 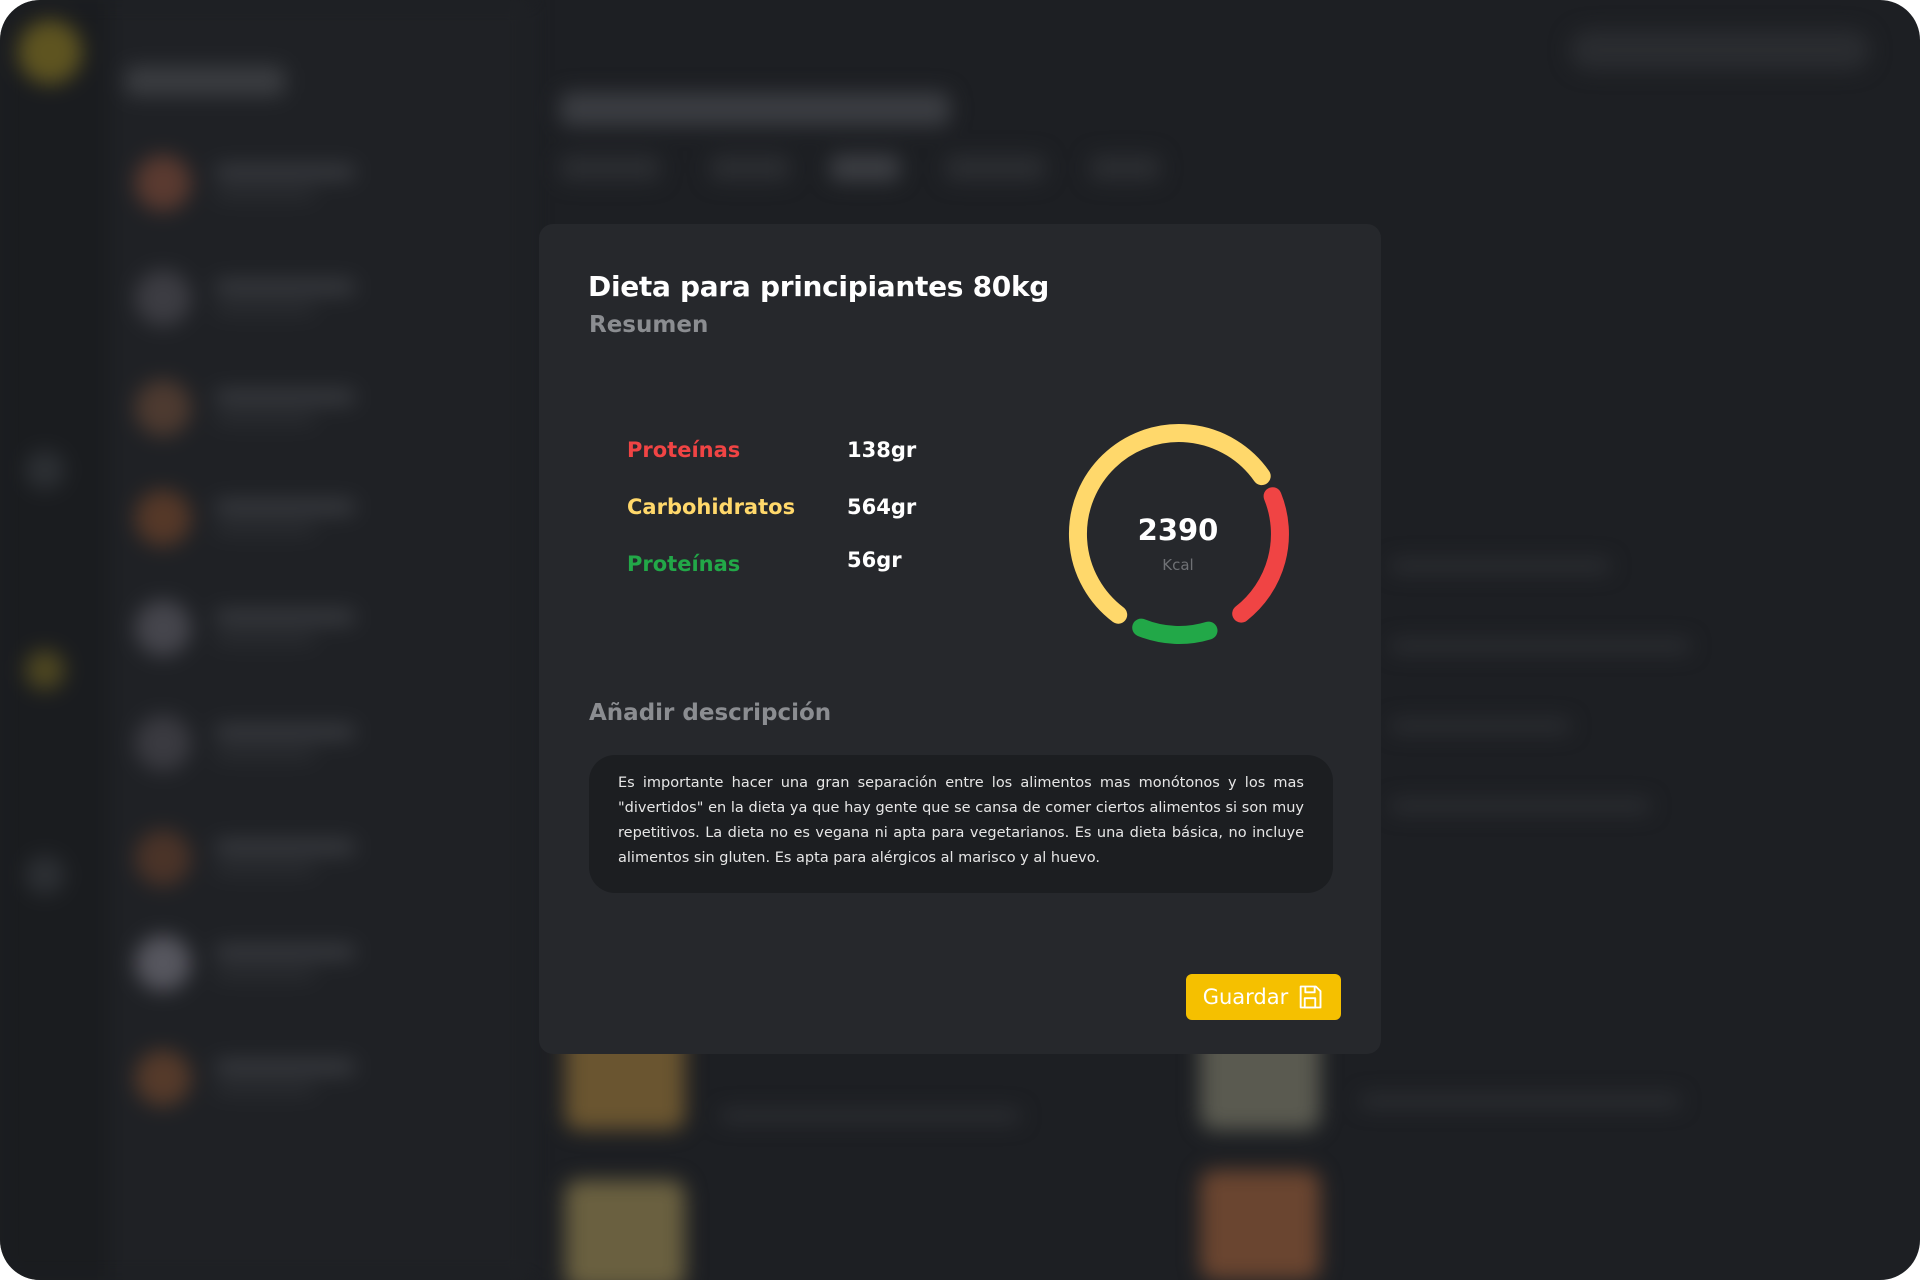 What do you see at coordinates (649, 325) in the screenshot?
I see `summary-heading: Resumen` at bounding box center [649, 325].